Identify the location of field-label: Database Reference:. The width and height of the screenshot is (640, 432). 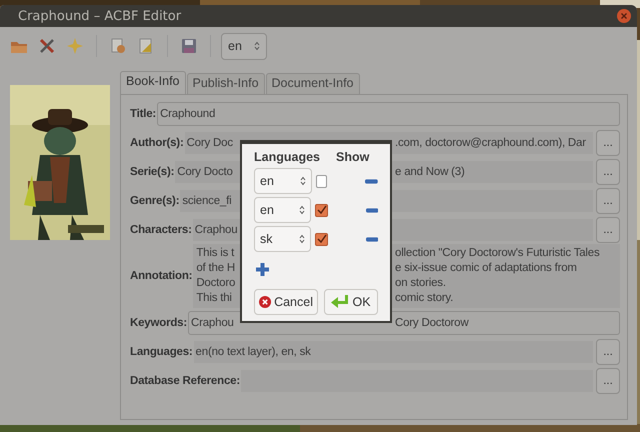
(185, 380).